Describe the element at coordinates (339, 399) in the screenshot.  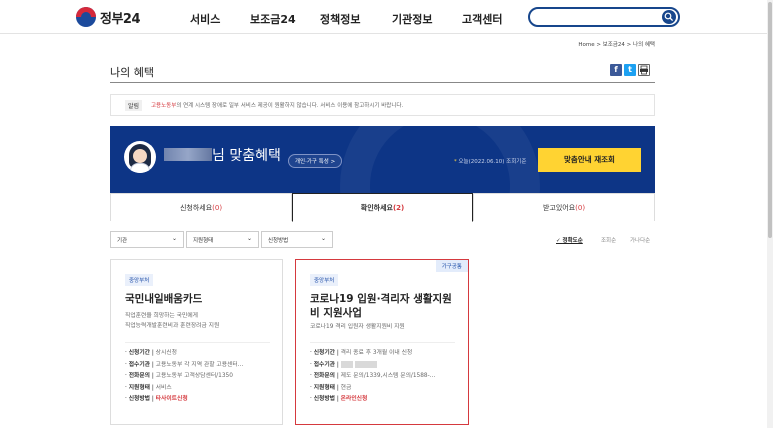
I see `detail-method: · 신청방법 | 온라인신청` at that location.